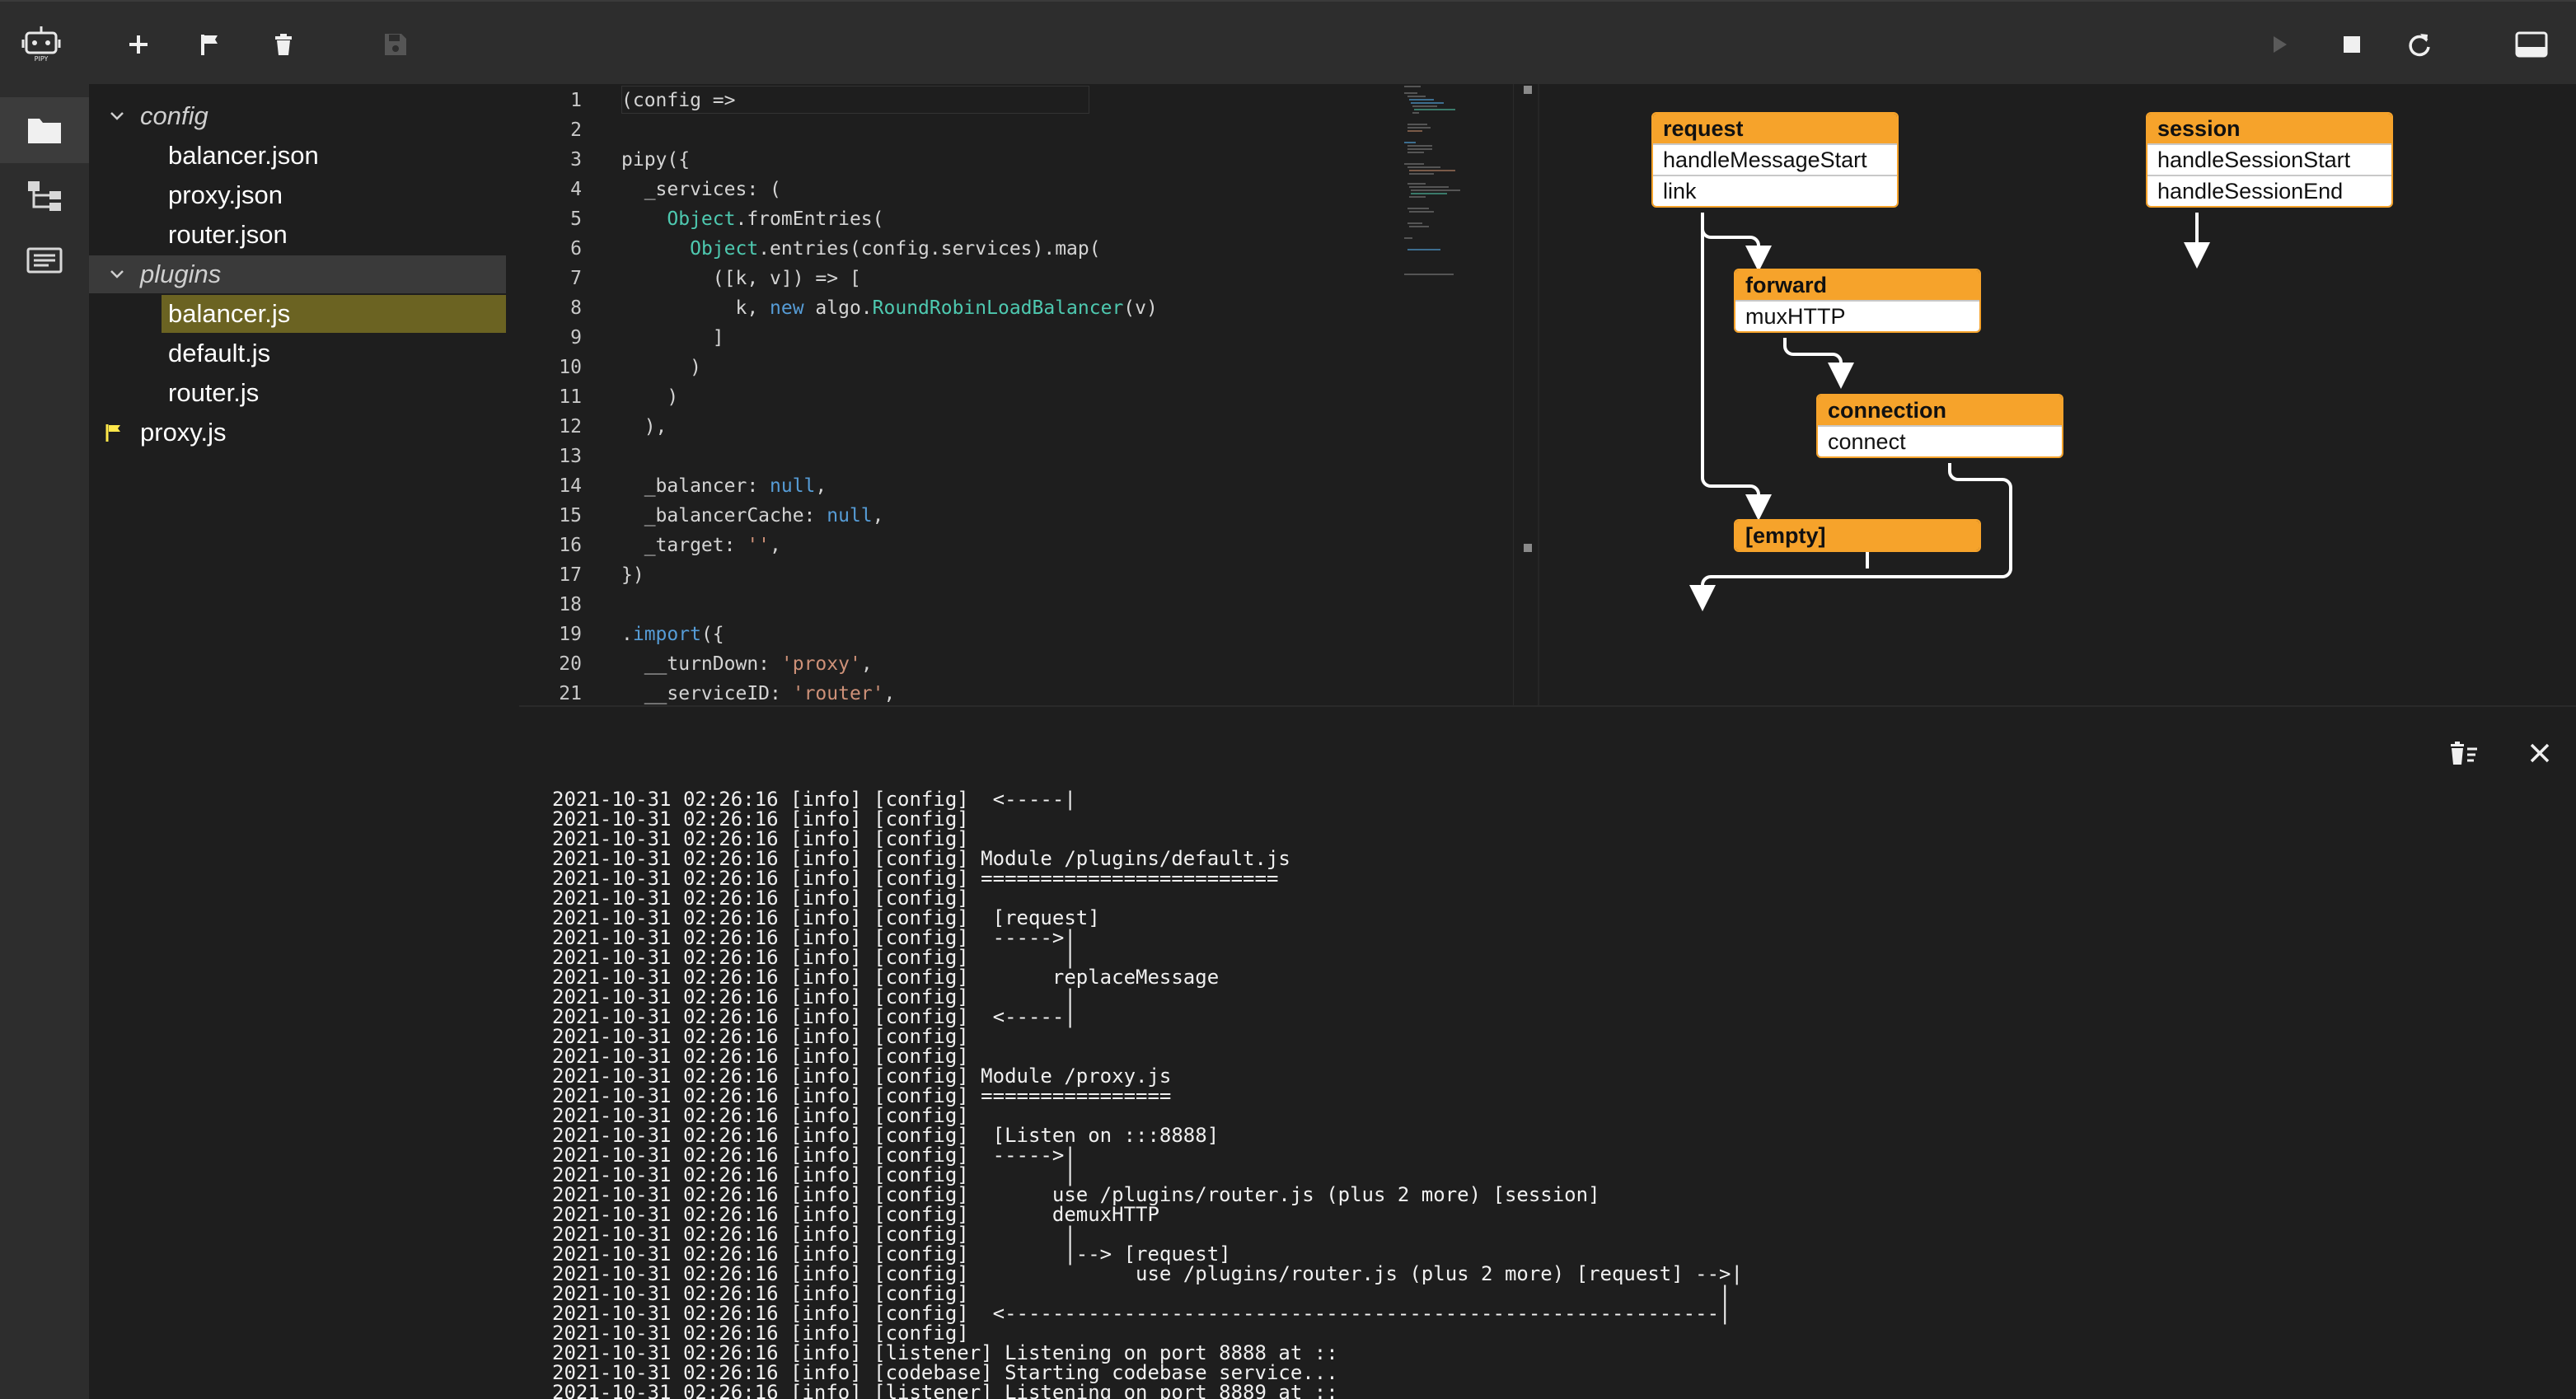 This screenshot has width=2576, height=1399. I want to click on line-number: 11, so click(570, 397).